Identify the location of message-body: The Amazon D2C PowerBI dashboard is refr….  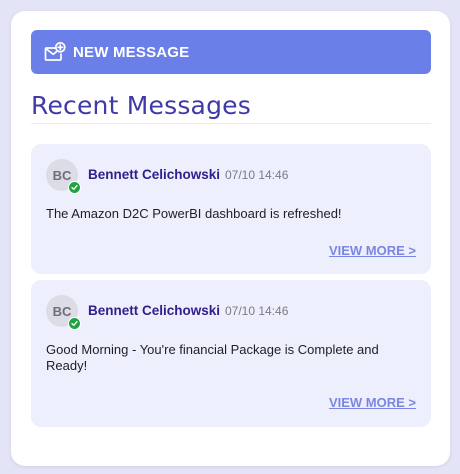
(194, 213).